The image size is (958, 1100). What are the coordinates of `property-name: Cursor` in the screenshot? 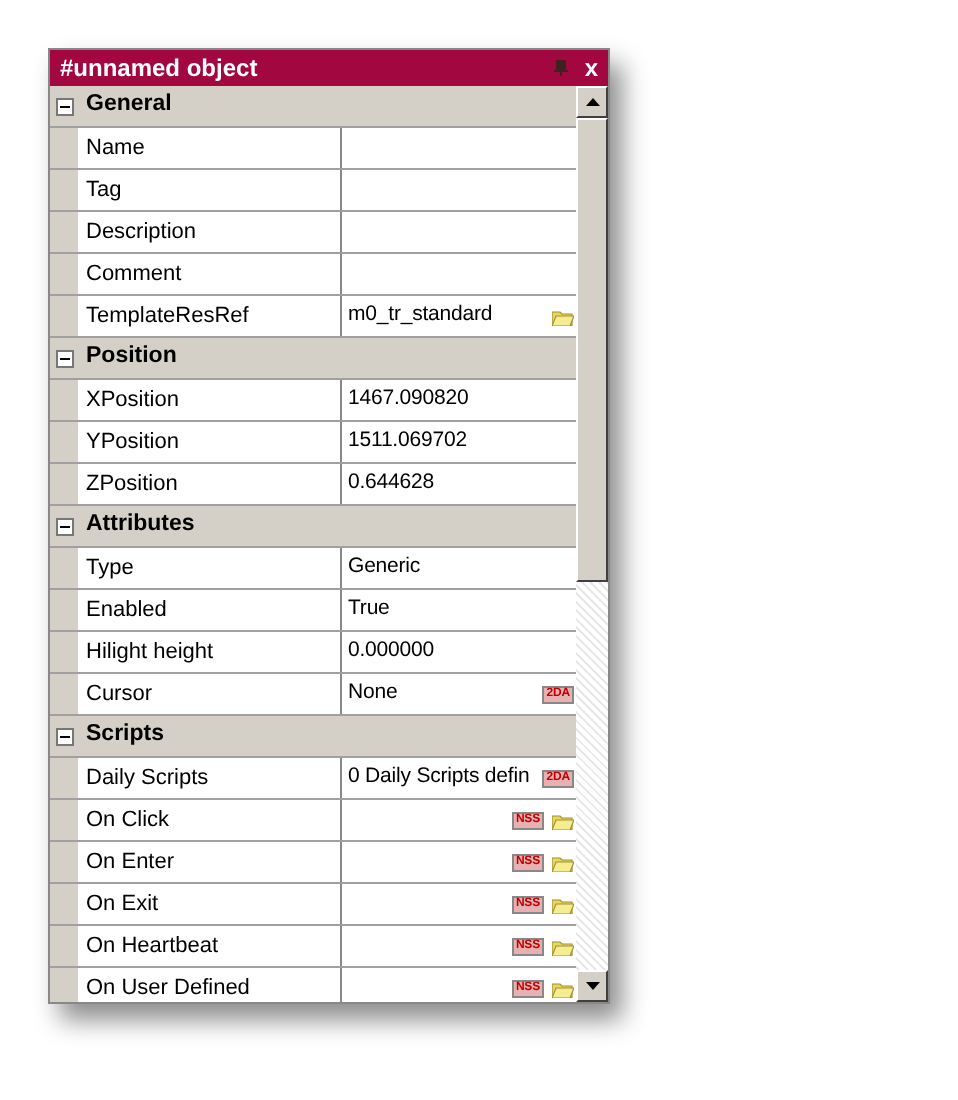 It's located at (210, 694).